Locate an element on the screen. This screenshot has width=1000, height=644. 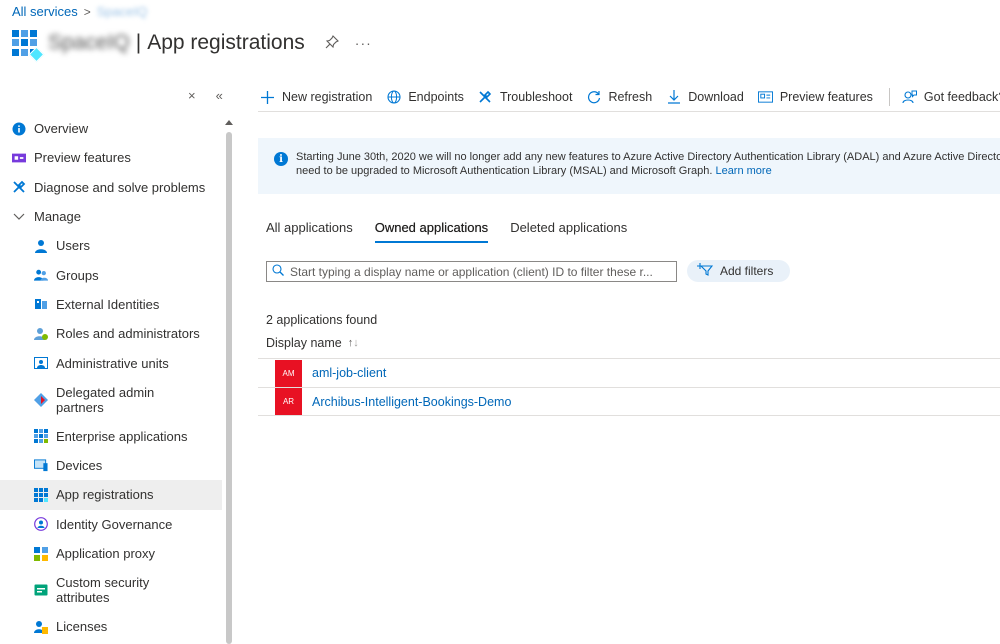
toolbar-divider is located at coordinates (889, 97).